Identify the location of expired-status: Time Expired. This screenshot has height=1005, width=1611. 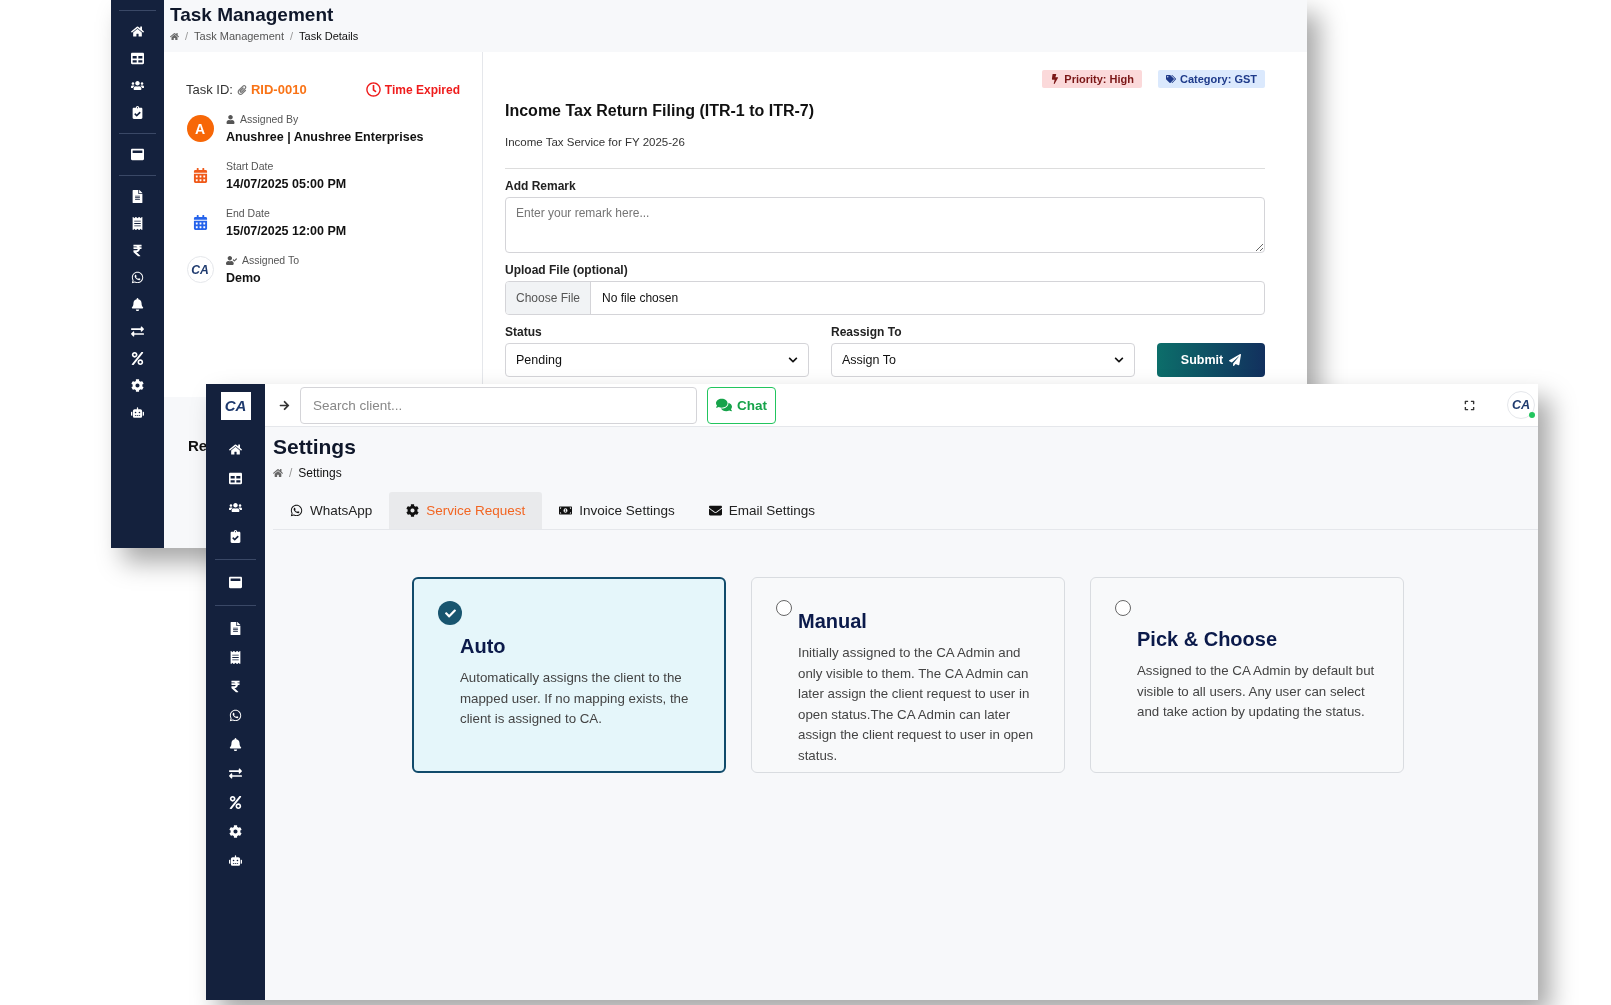
(422, 89).